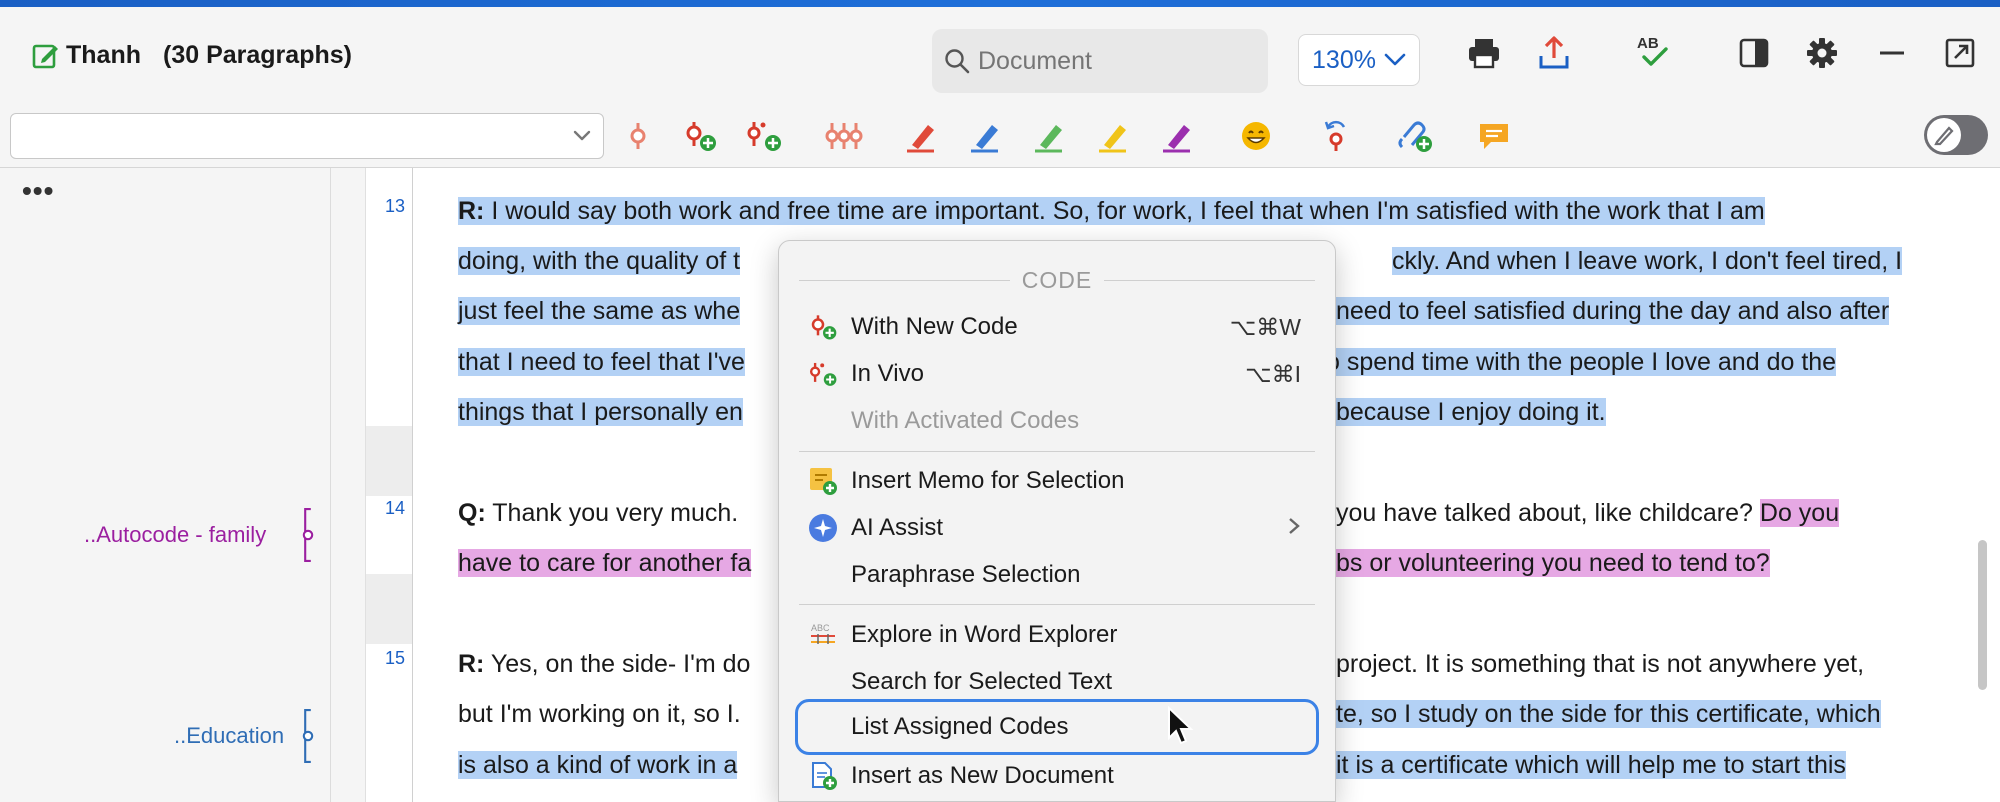 The width and height of the screenshot is (2000, 802). I want to click on link-add-icon, so click(1416, 136).